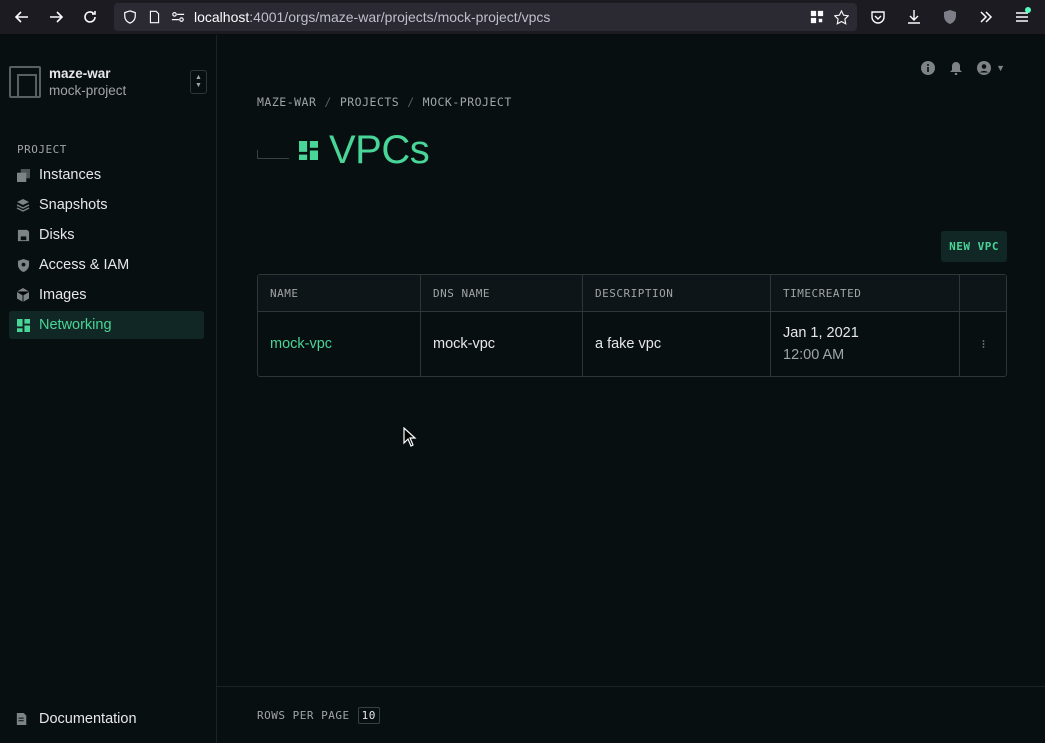  I want to click on bookmark-star-icon, so click(841, 17).